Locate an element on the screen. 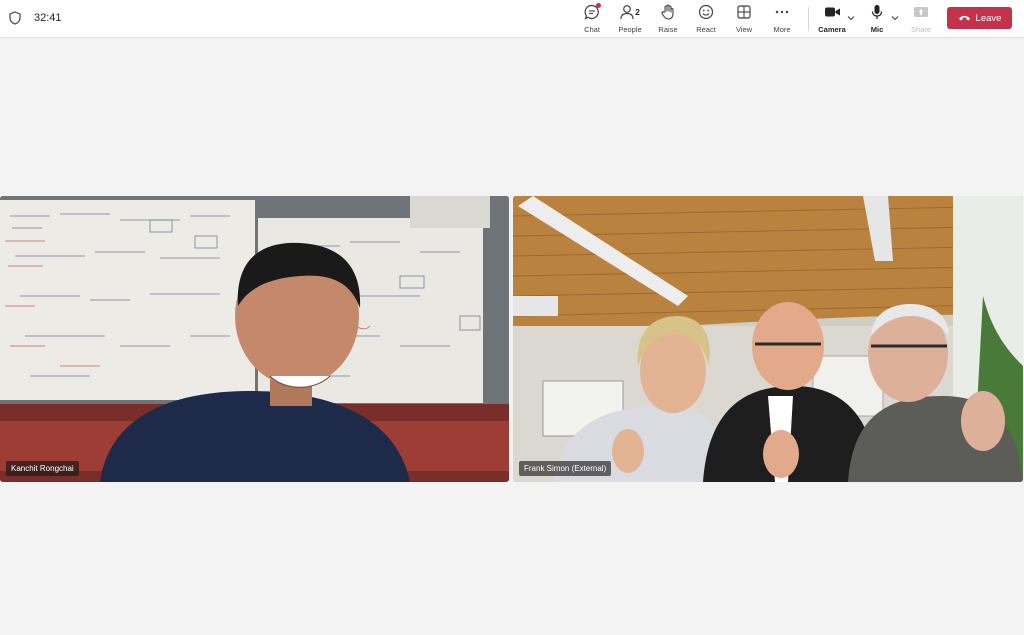  mic-icon is located at coordinates (877, 12).